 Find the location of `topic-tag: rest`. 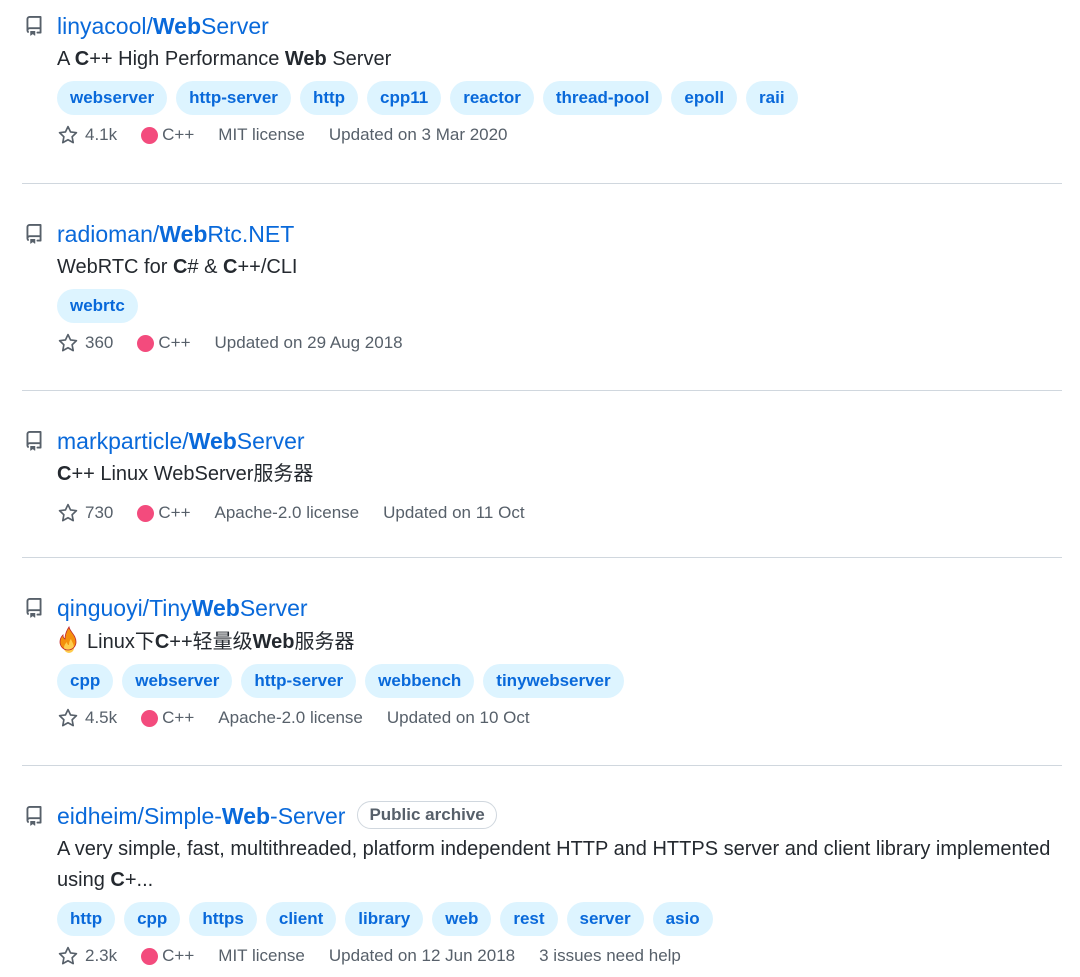

topic-tag: rest is located at coordinates (529, 919).